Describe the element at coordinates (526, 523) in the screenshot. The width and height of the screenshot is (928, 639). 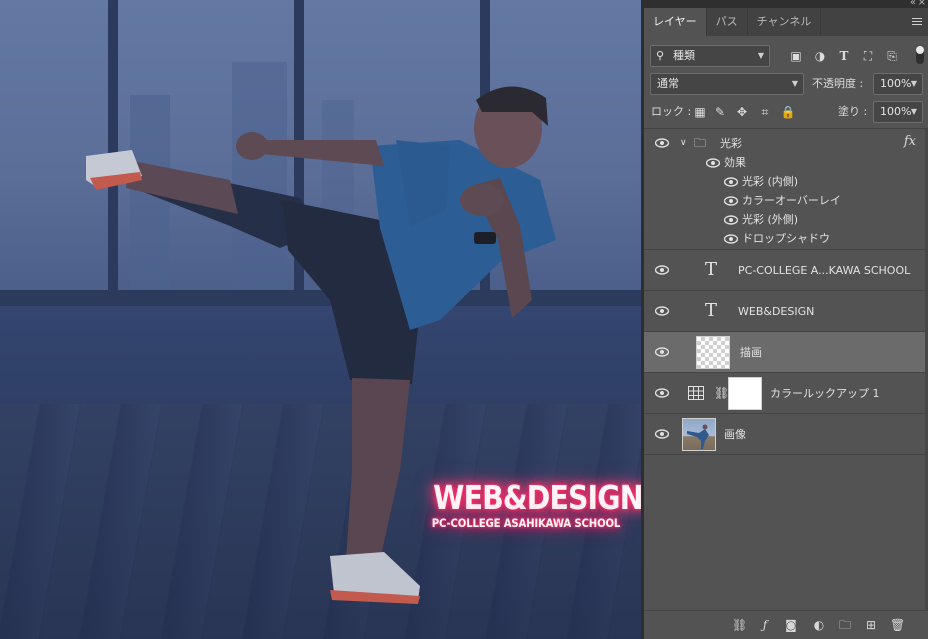
I see `wordmark-line-2: PC-COLLEGE ASAHIKAWA SCHOOL` at that location.